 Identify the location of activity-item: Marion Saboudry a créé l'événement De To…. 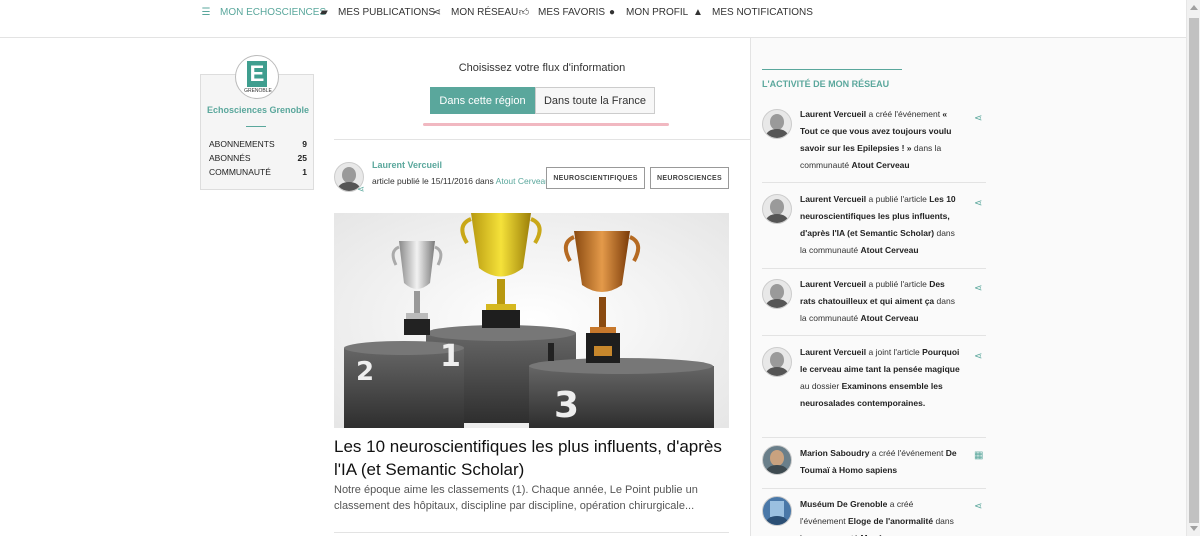
(874, 467).